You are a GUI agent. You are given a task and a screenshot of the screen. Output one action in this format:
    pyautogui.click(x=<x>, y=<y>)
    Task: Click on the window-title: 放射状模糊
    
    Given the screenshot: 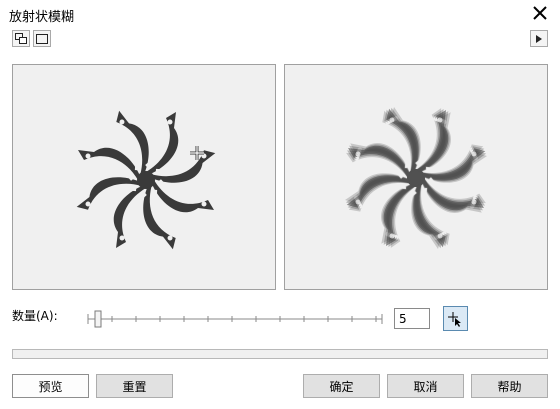 What is the action you would take?
    pyautogui.click(x=42, y=17)
    